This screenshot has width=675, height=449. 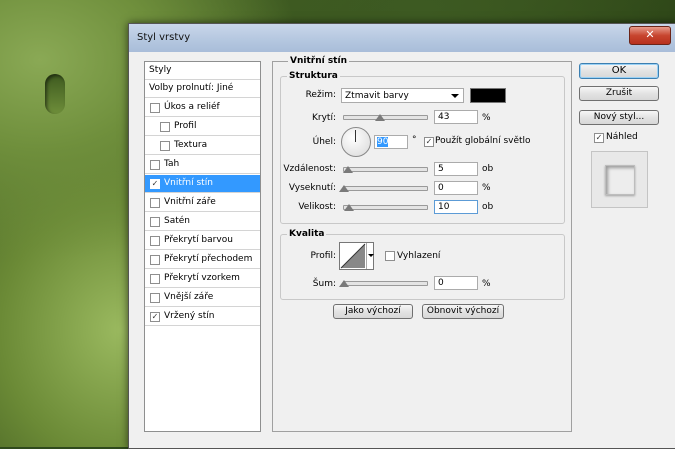 I want to click on distance-input: 5, so click(x=456, y=169).